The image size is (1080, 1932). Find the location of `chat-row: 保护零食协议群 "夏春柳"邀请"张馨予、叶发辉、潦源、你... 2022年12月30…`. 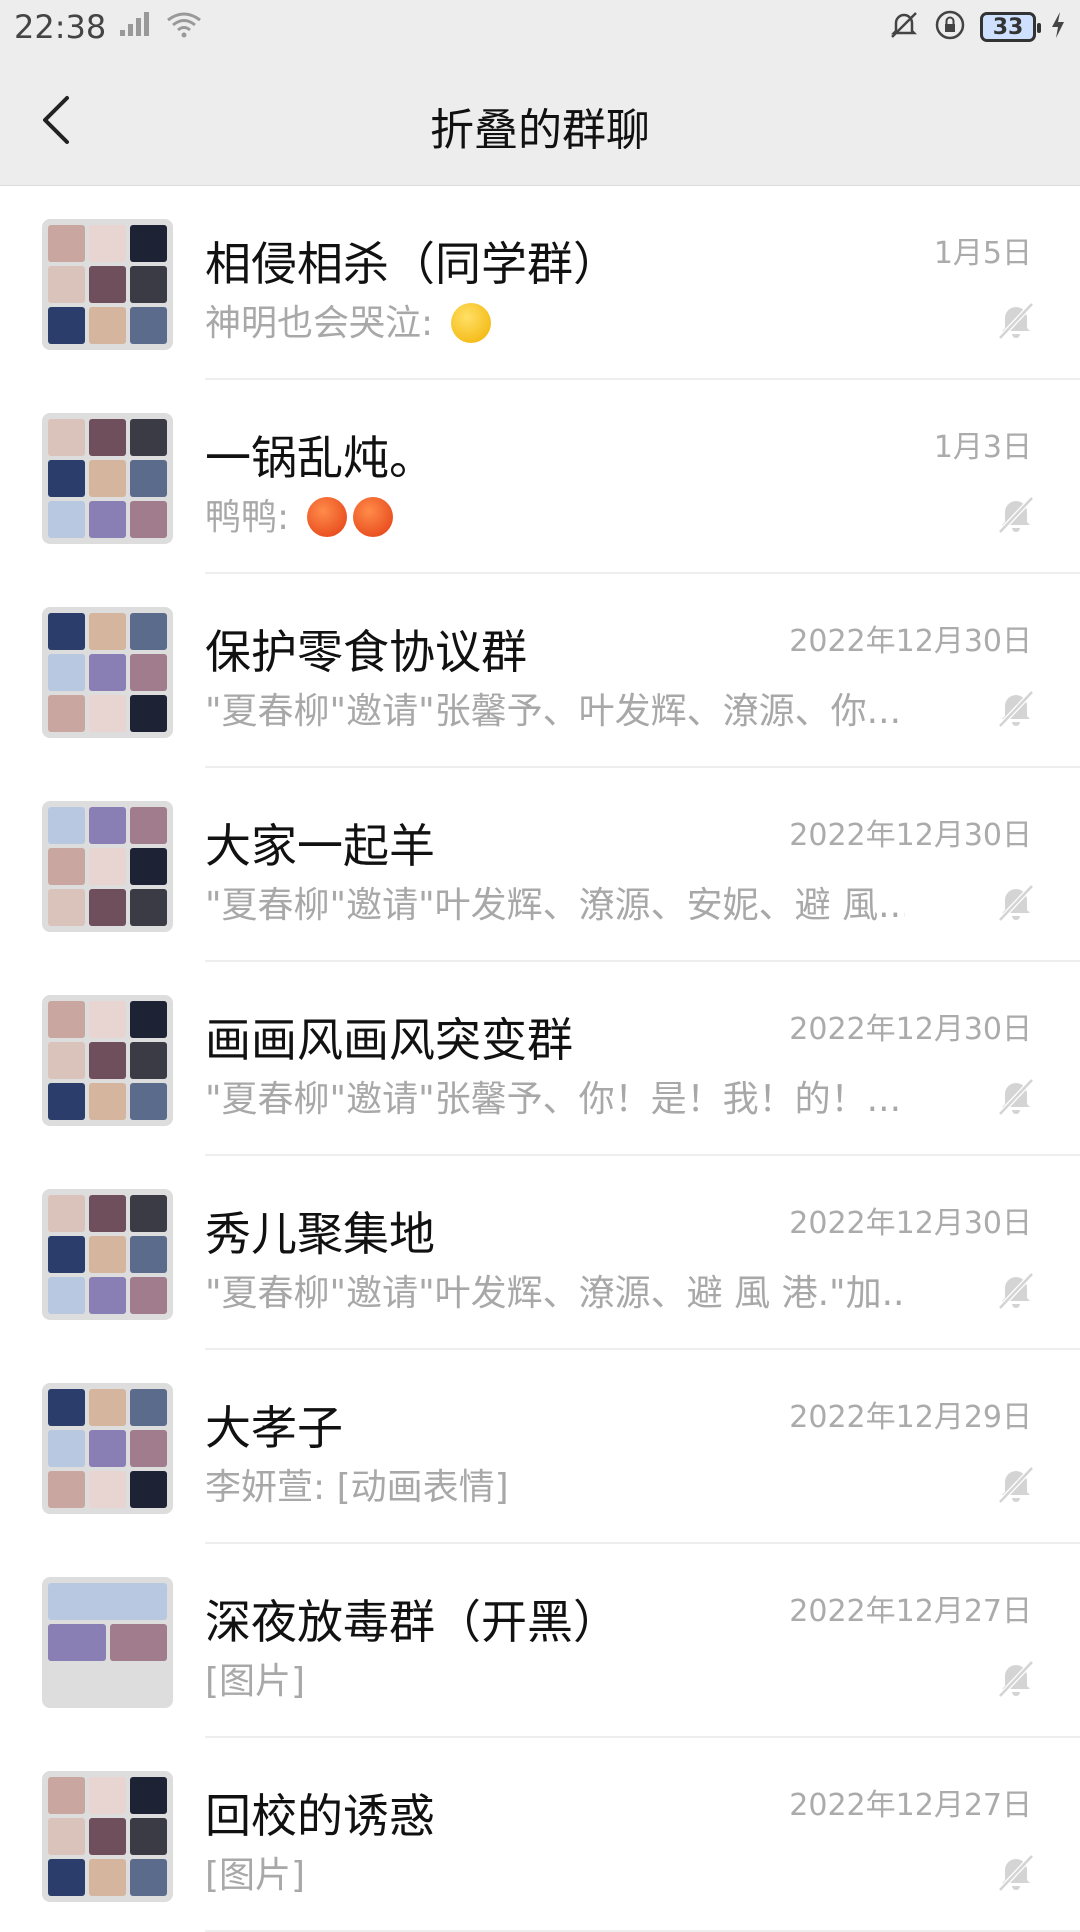

chat-row: 保护零食协议群 "夏春柳"邀请"张馨予、叶发辉、潦源、你... 2022年12月30… is located at coordinates (540, 671).